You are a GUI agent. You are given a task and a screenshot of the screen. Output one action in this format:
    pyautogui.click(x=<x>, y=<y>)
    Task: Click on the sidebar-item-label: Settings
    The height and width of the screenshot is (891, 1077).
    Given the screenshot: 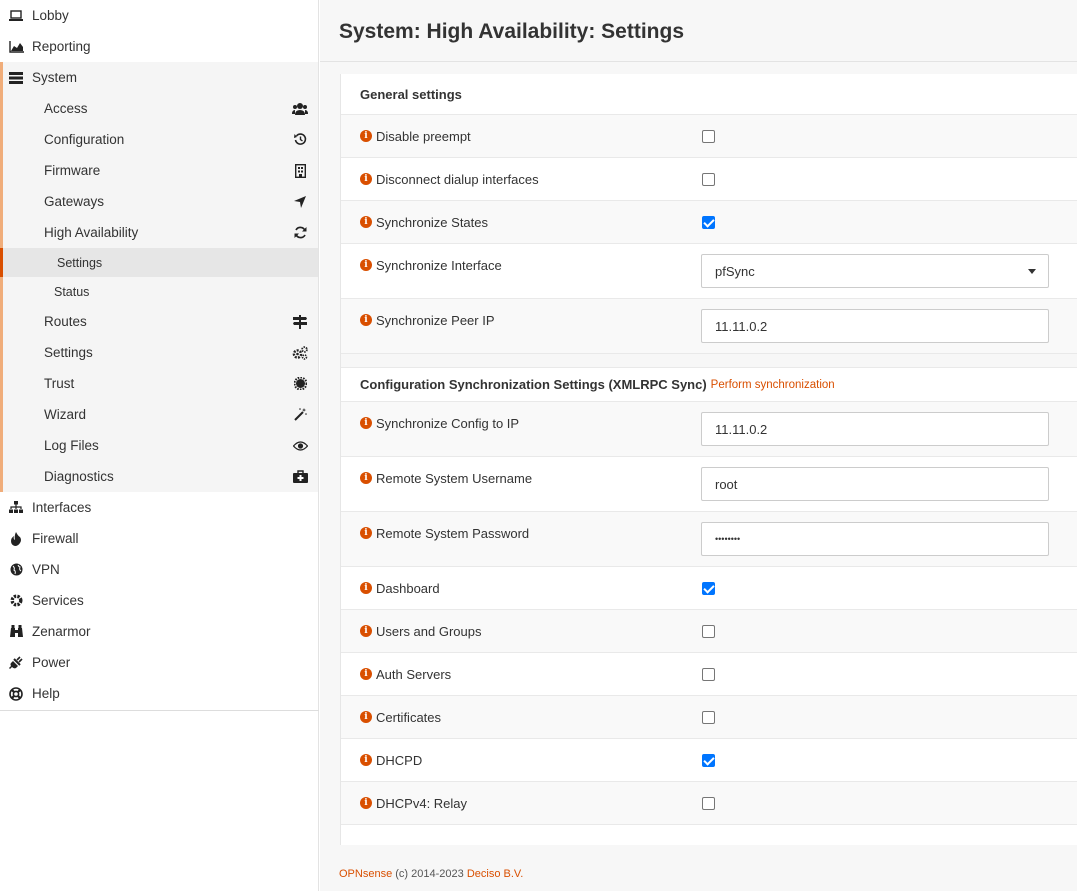 What is the action you would take?
    pyautogui.click(x=68, y=352)
    